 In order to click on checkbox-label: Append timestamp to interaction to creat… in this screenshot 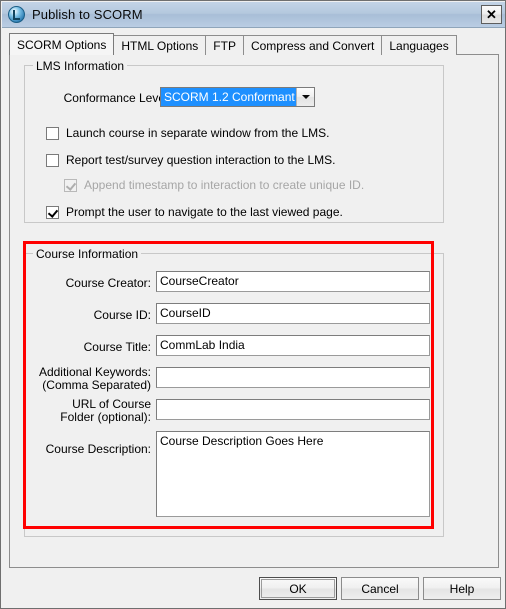, I will do `click(224, 185)`.